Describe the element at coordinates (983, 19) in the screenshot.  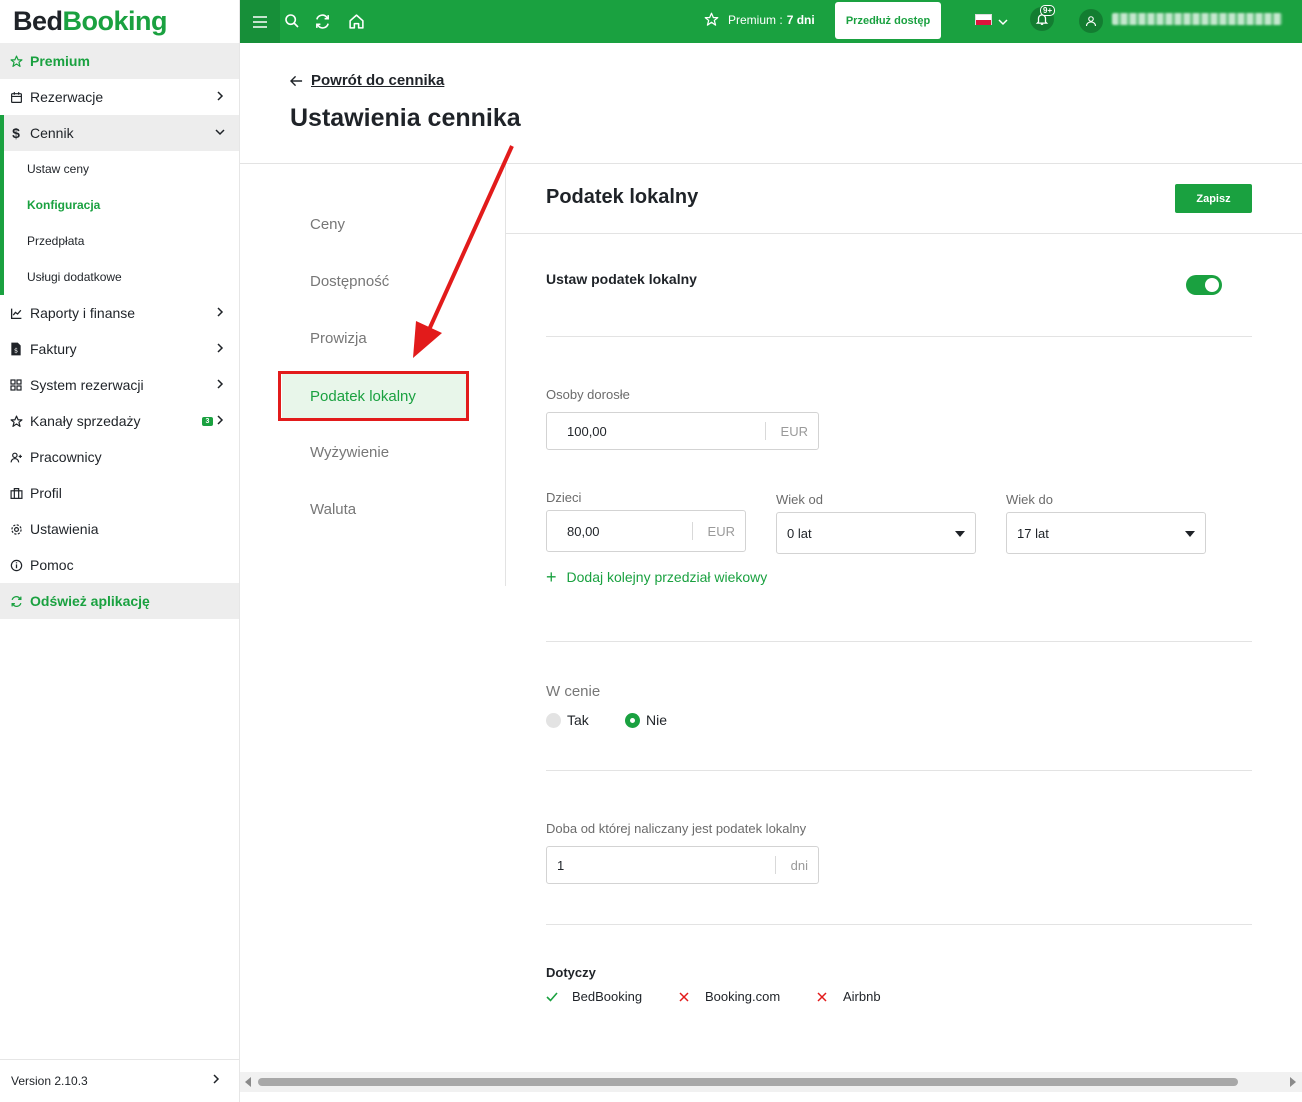
I see `poland-flag-icon` at that location.